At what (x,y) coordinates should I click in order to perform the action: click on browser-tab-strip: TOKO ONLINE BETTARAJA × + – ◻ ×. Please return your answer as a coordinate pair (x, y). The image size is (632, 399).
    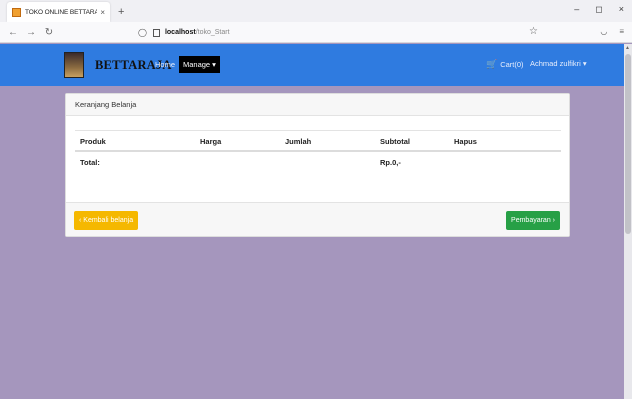
    Looking at the image, I should click on (316, 11).